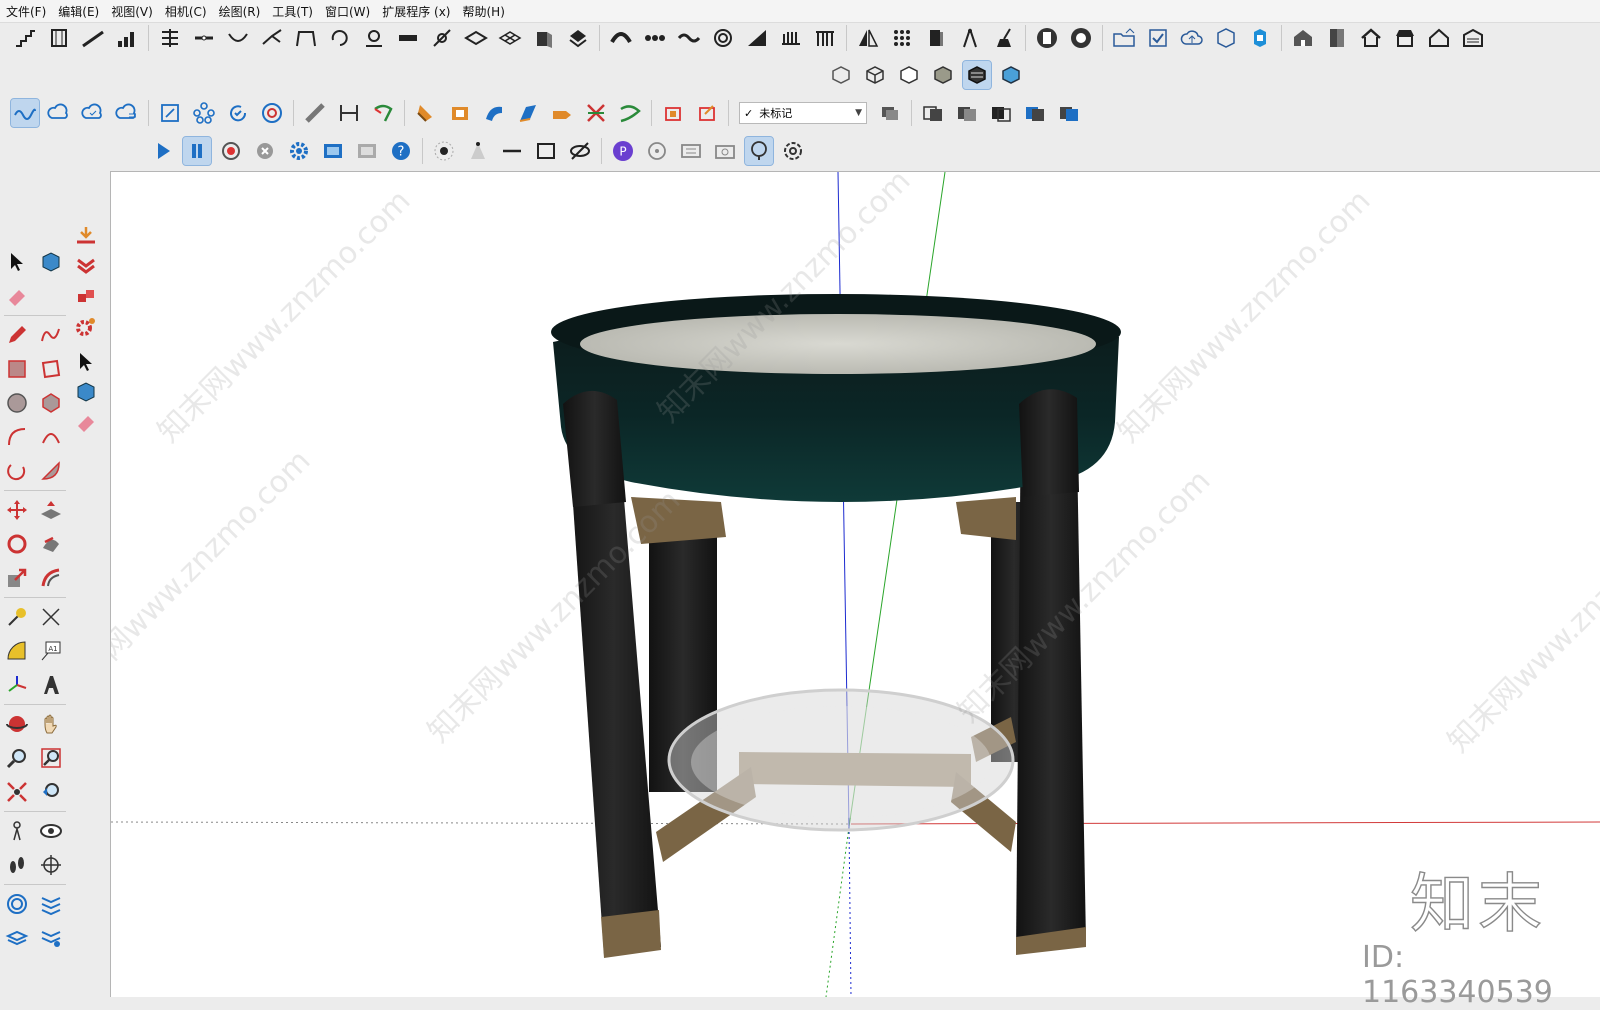  I want to click on tape-measure-icon, so click(17, 617).